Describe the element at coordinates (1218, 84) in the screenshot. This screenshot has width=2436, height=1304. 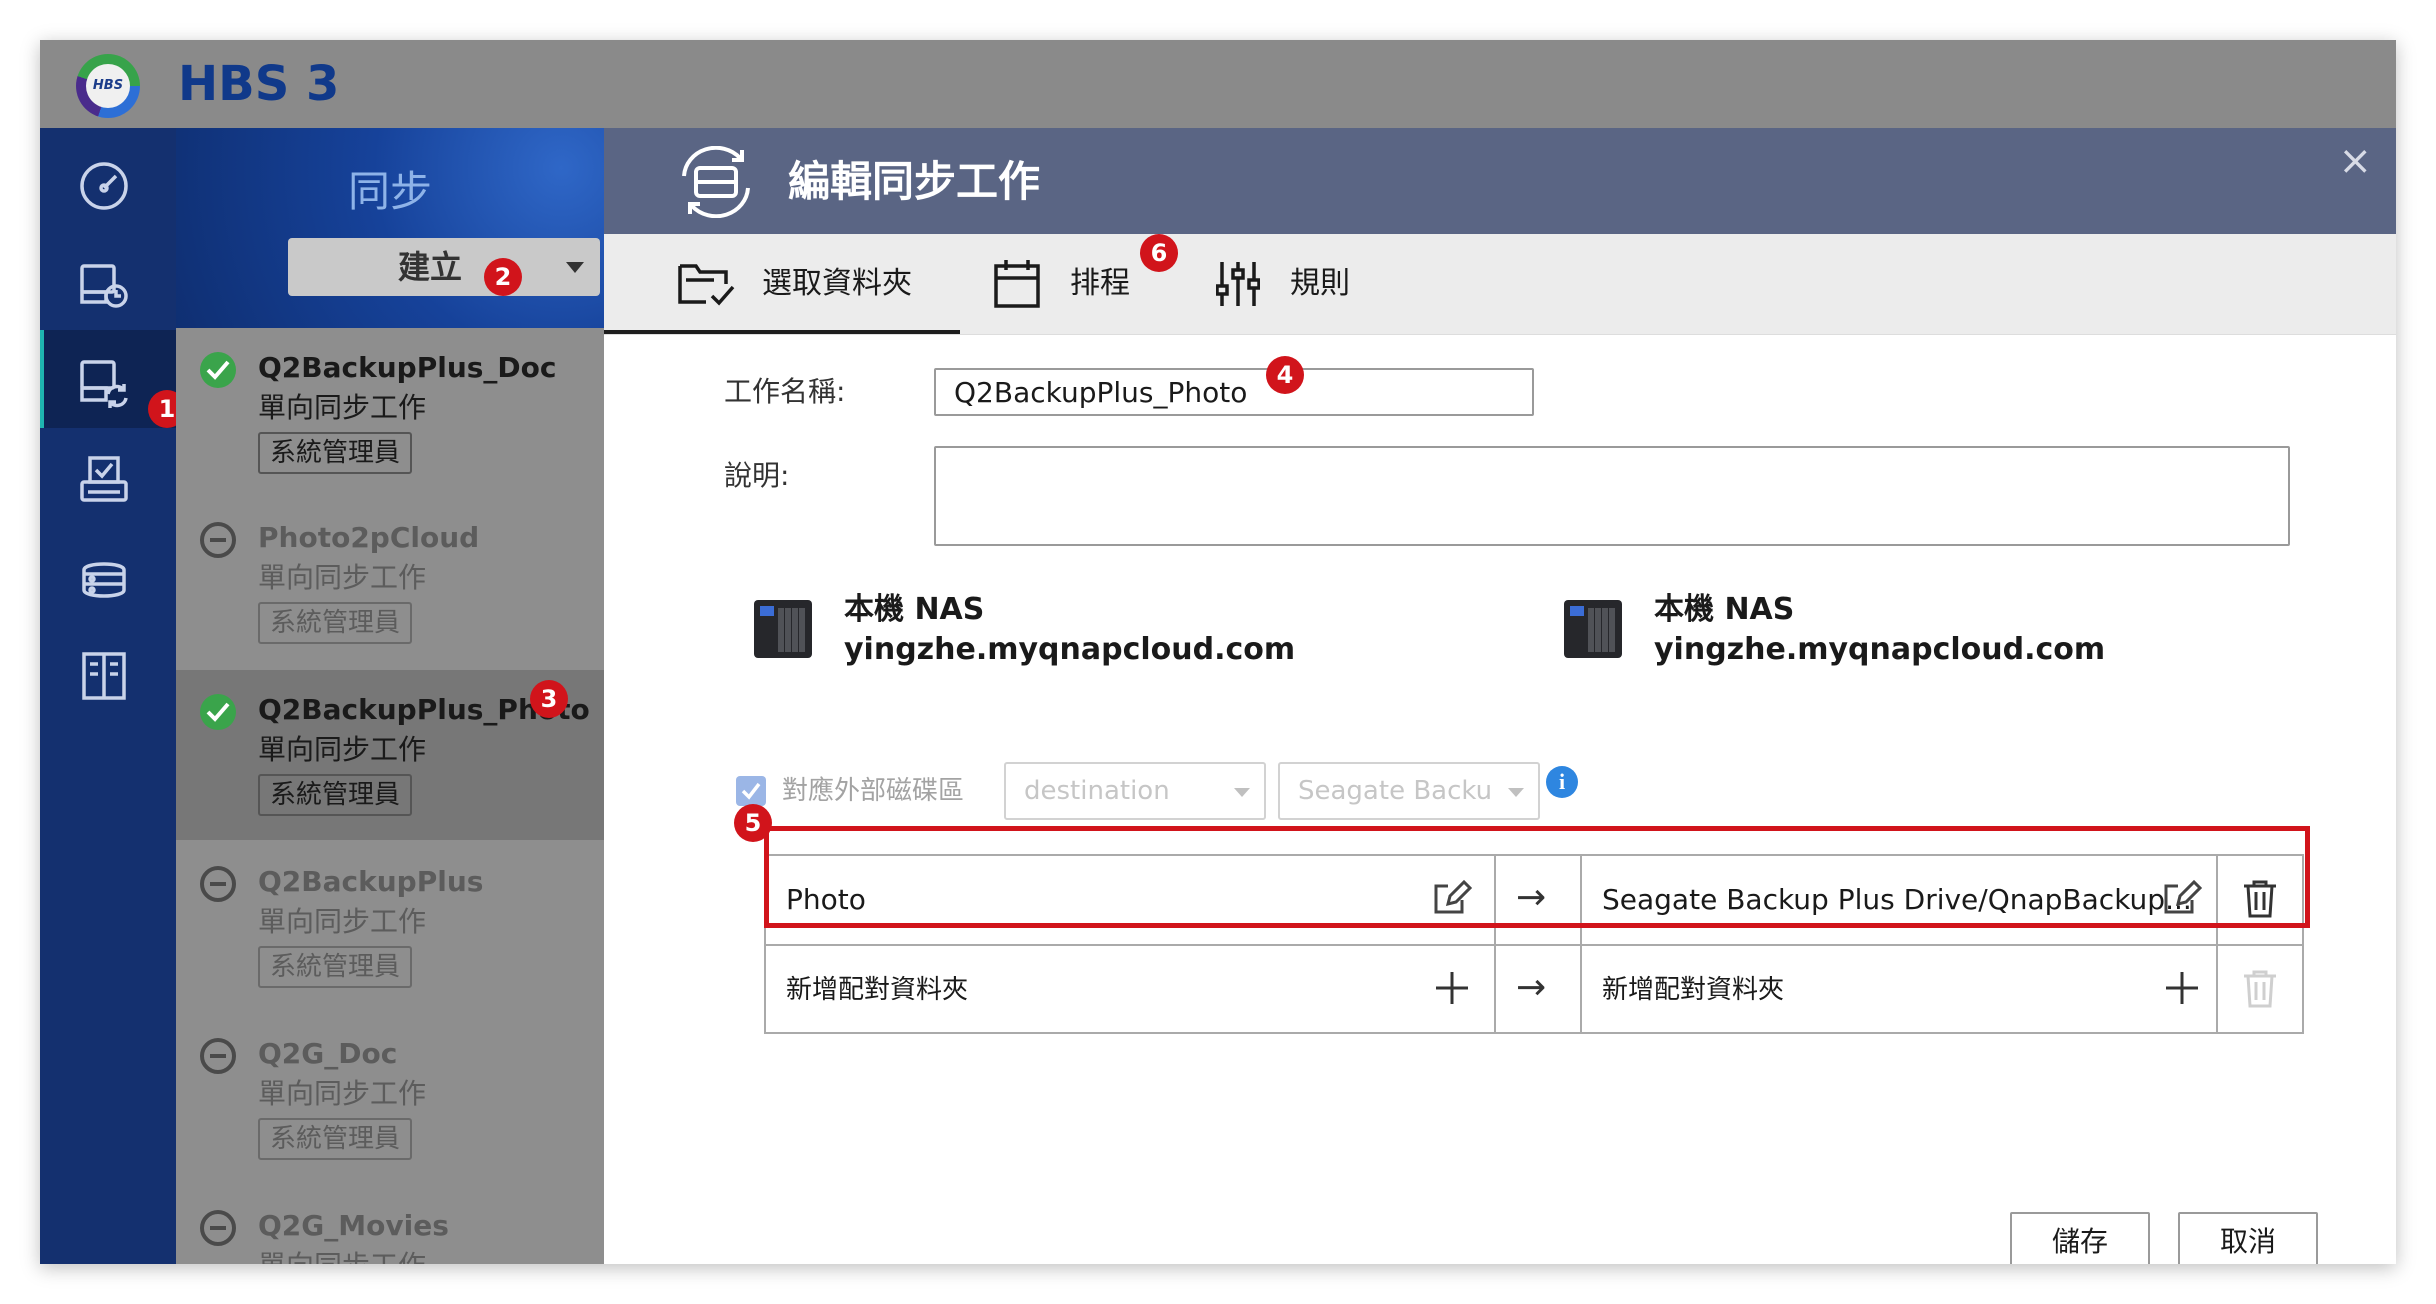
I see `app-titlebar: HBS HBS 3` at that location.